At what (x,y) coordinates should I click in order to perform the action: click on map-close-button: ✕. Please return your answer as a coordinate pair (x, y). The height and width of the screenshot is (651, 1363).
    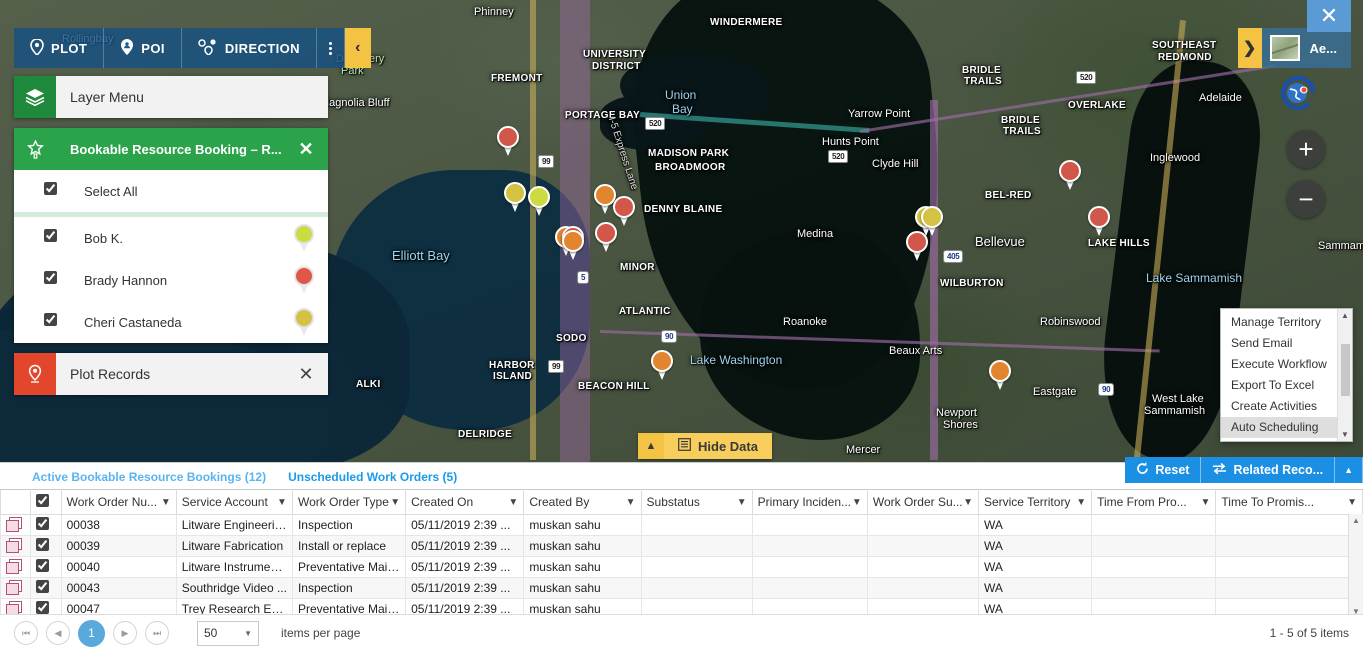
    Looking at the image, I should click on (1329, 16).